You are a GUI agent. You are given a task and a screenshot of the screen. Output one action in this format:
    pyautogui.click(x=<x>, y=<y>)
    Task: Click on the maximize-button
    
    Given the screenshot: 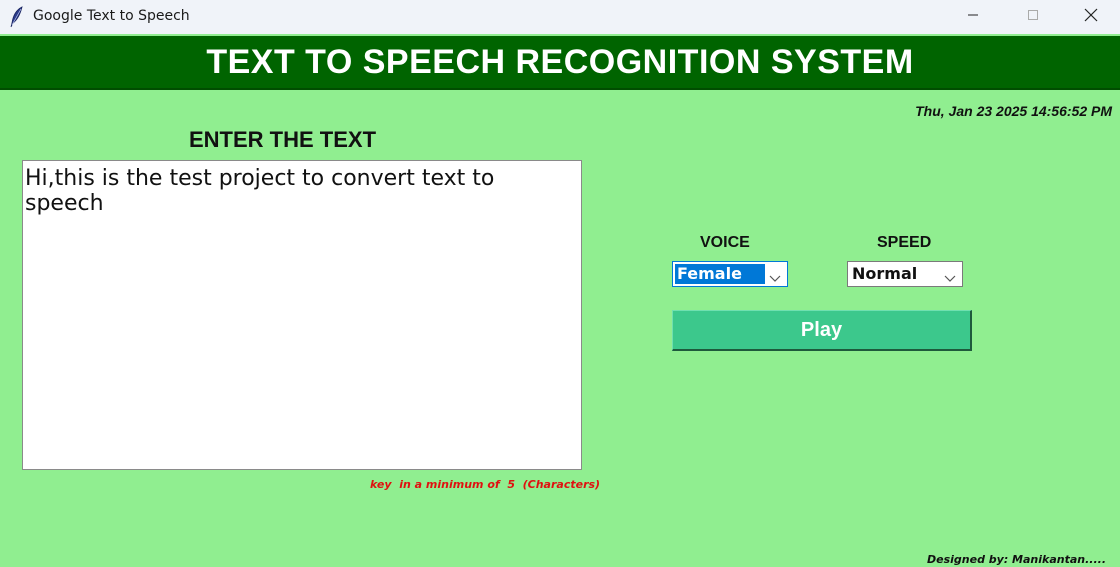 What is the action you would take?
    pyautogui.click(x=1033, y=17)
    